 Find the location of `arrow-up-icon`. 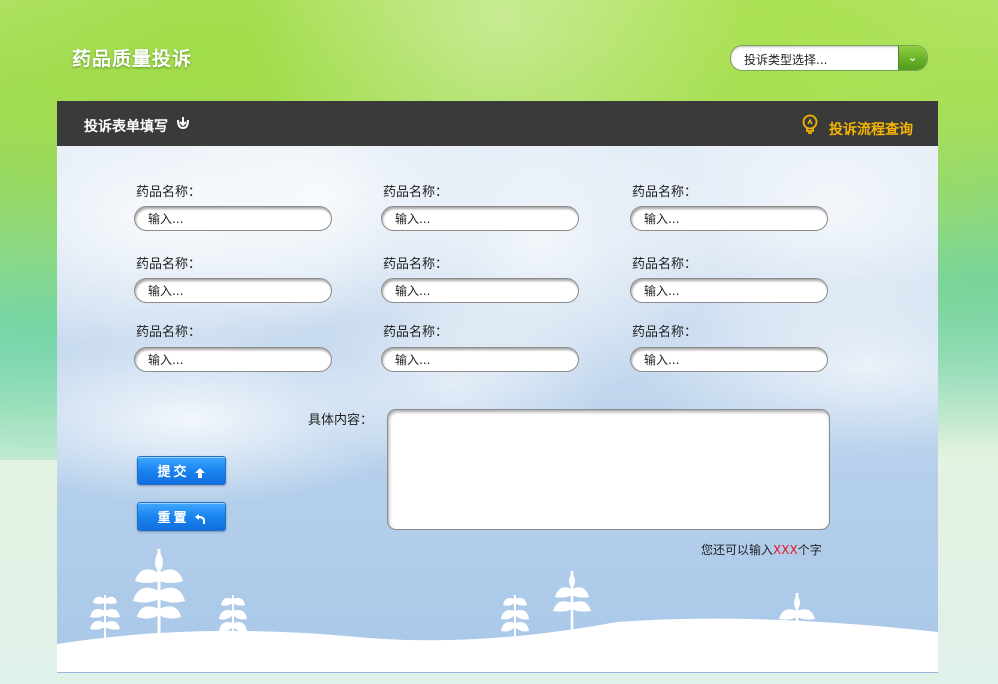

arrow-up-icon is located at coordinates (199, 472).